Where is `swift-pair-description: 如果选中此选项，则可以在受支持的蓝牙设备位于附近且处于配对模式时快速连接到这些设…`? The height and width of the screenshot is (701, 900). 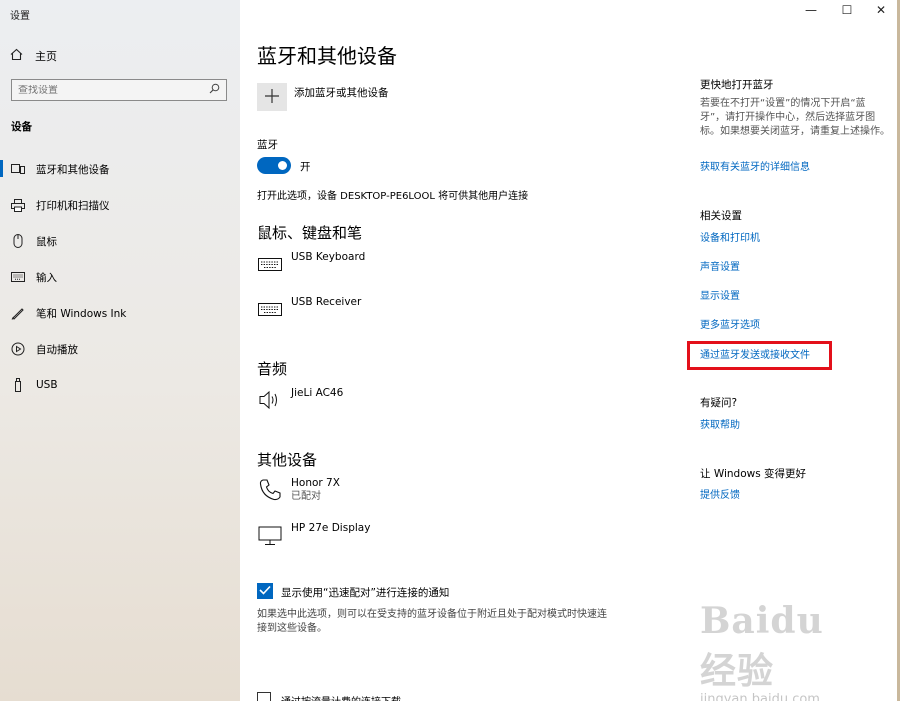 swift-pair-description: 如果选中此选项，则可以在受支持的蓝牙设备位于附近且处于配对模式时快速连接到这些设… is located at coordinates (432, 621).